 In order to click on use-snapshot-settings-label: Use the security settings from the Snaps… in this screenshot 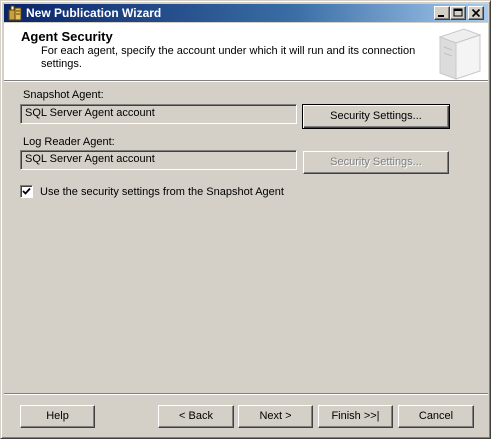, I will do `click(162, 192)`.